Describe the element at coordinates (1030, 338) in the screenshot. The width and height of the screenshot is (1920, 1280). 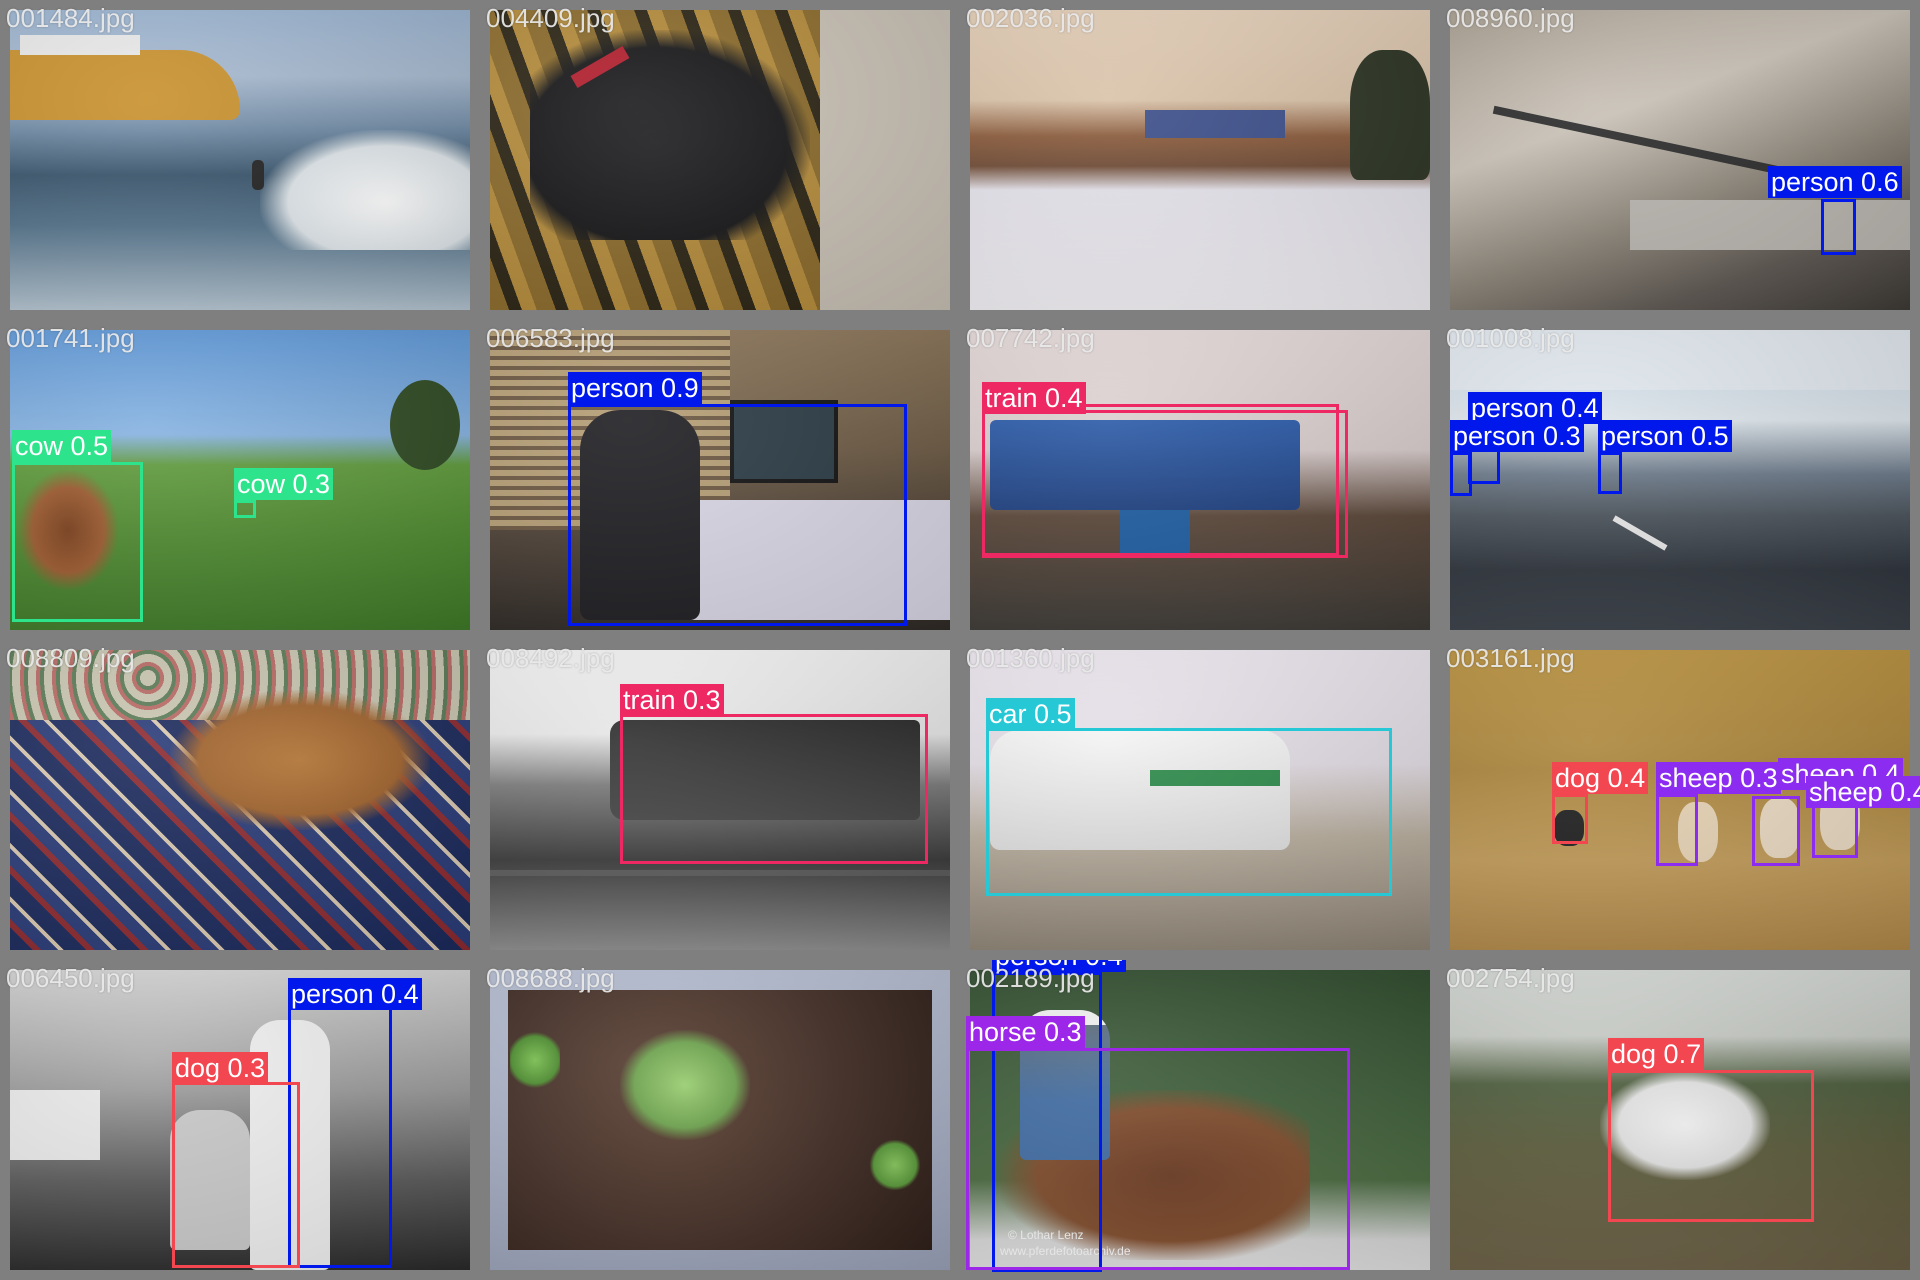
I see `image-filename: 007742.jpg` at that location.